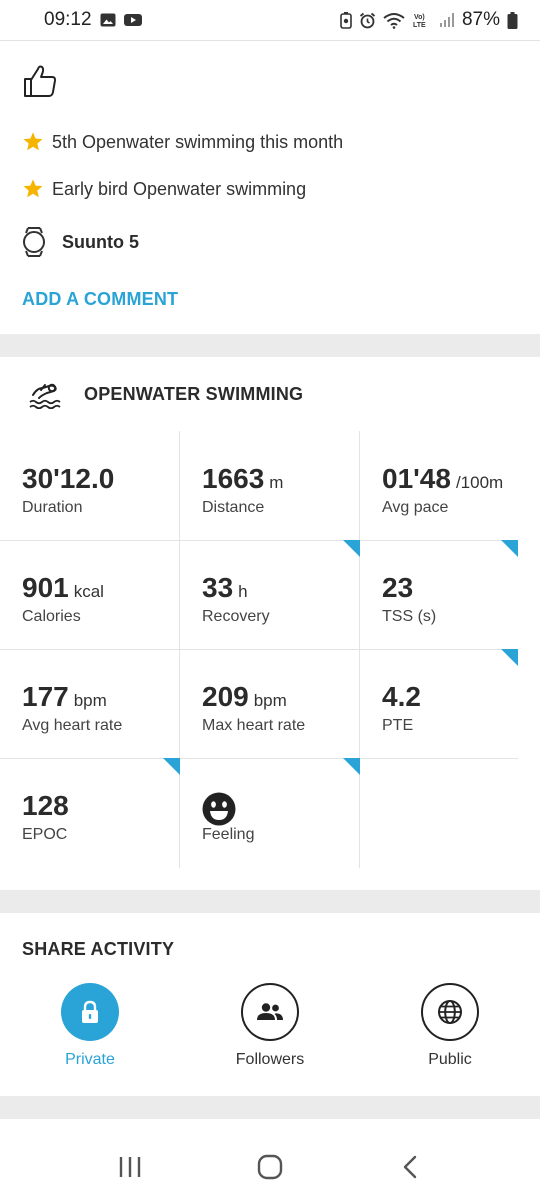  What do you see at coordinates (416, 478) in the screenshot?
I see `stat-value: 01'48` at bounding box center [416, 478].